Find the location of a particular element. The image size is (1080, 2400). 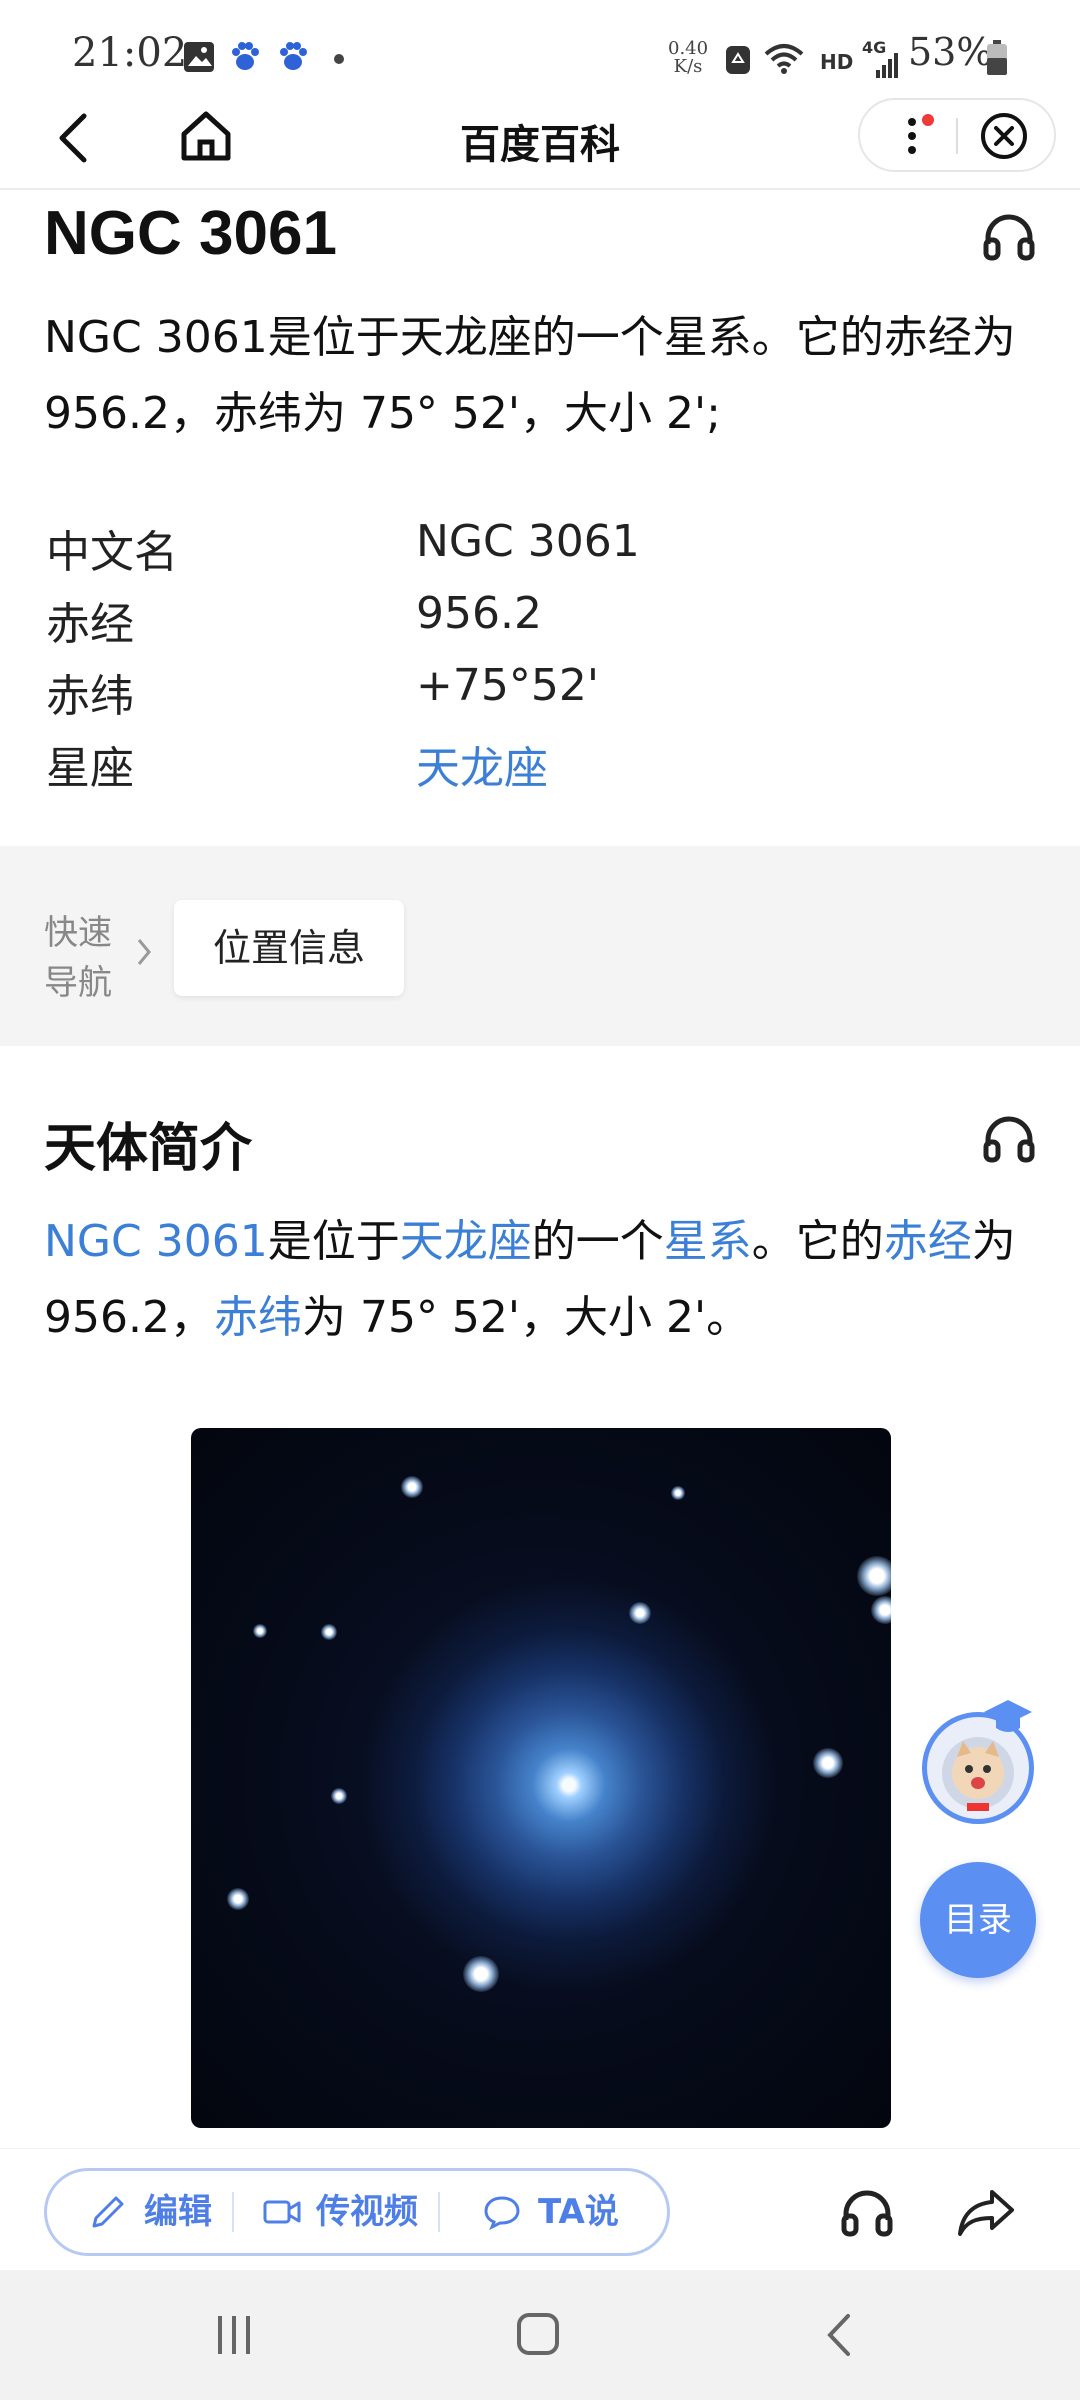

home-nav-icon is located at coordinates (538, 2334).